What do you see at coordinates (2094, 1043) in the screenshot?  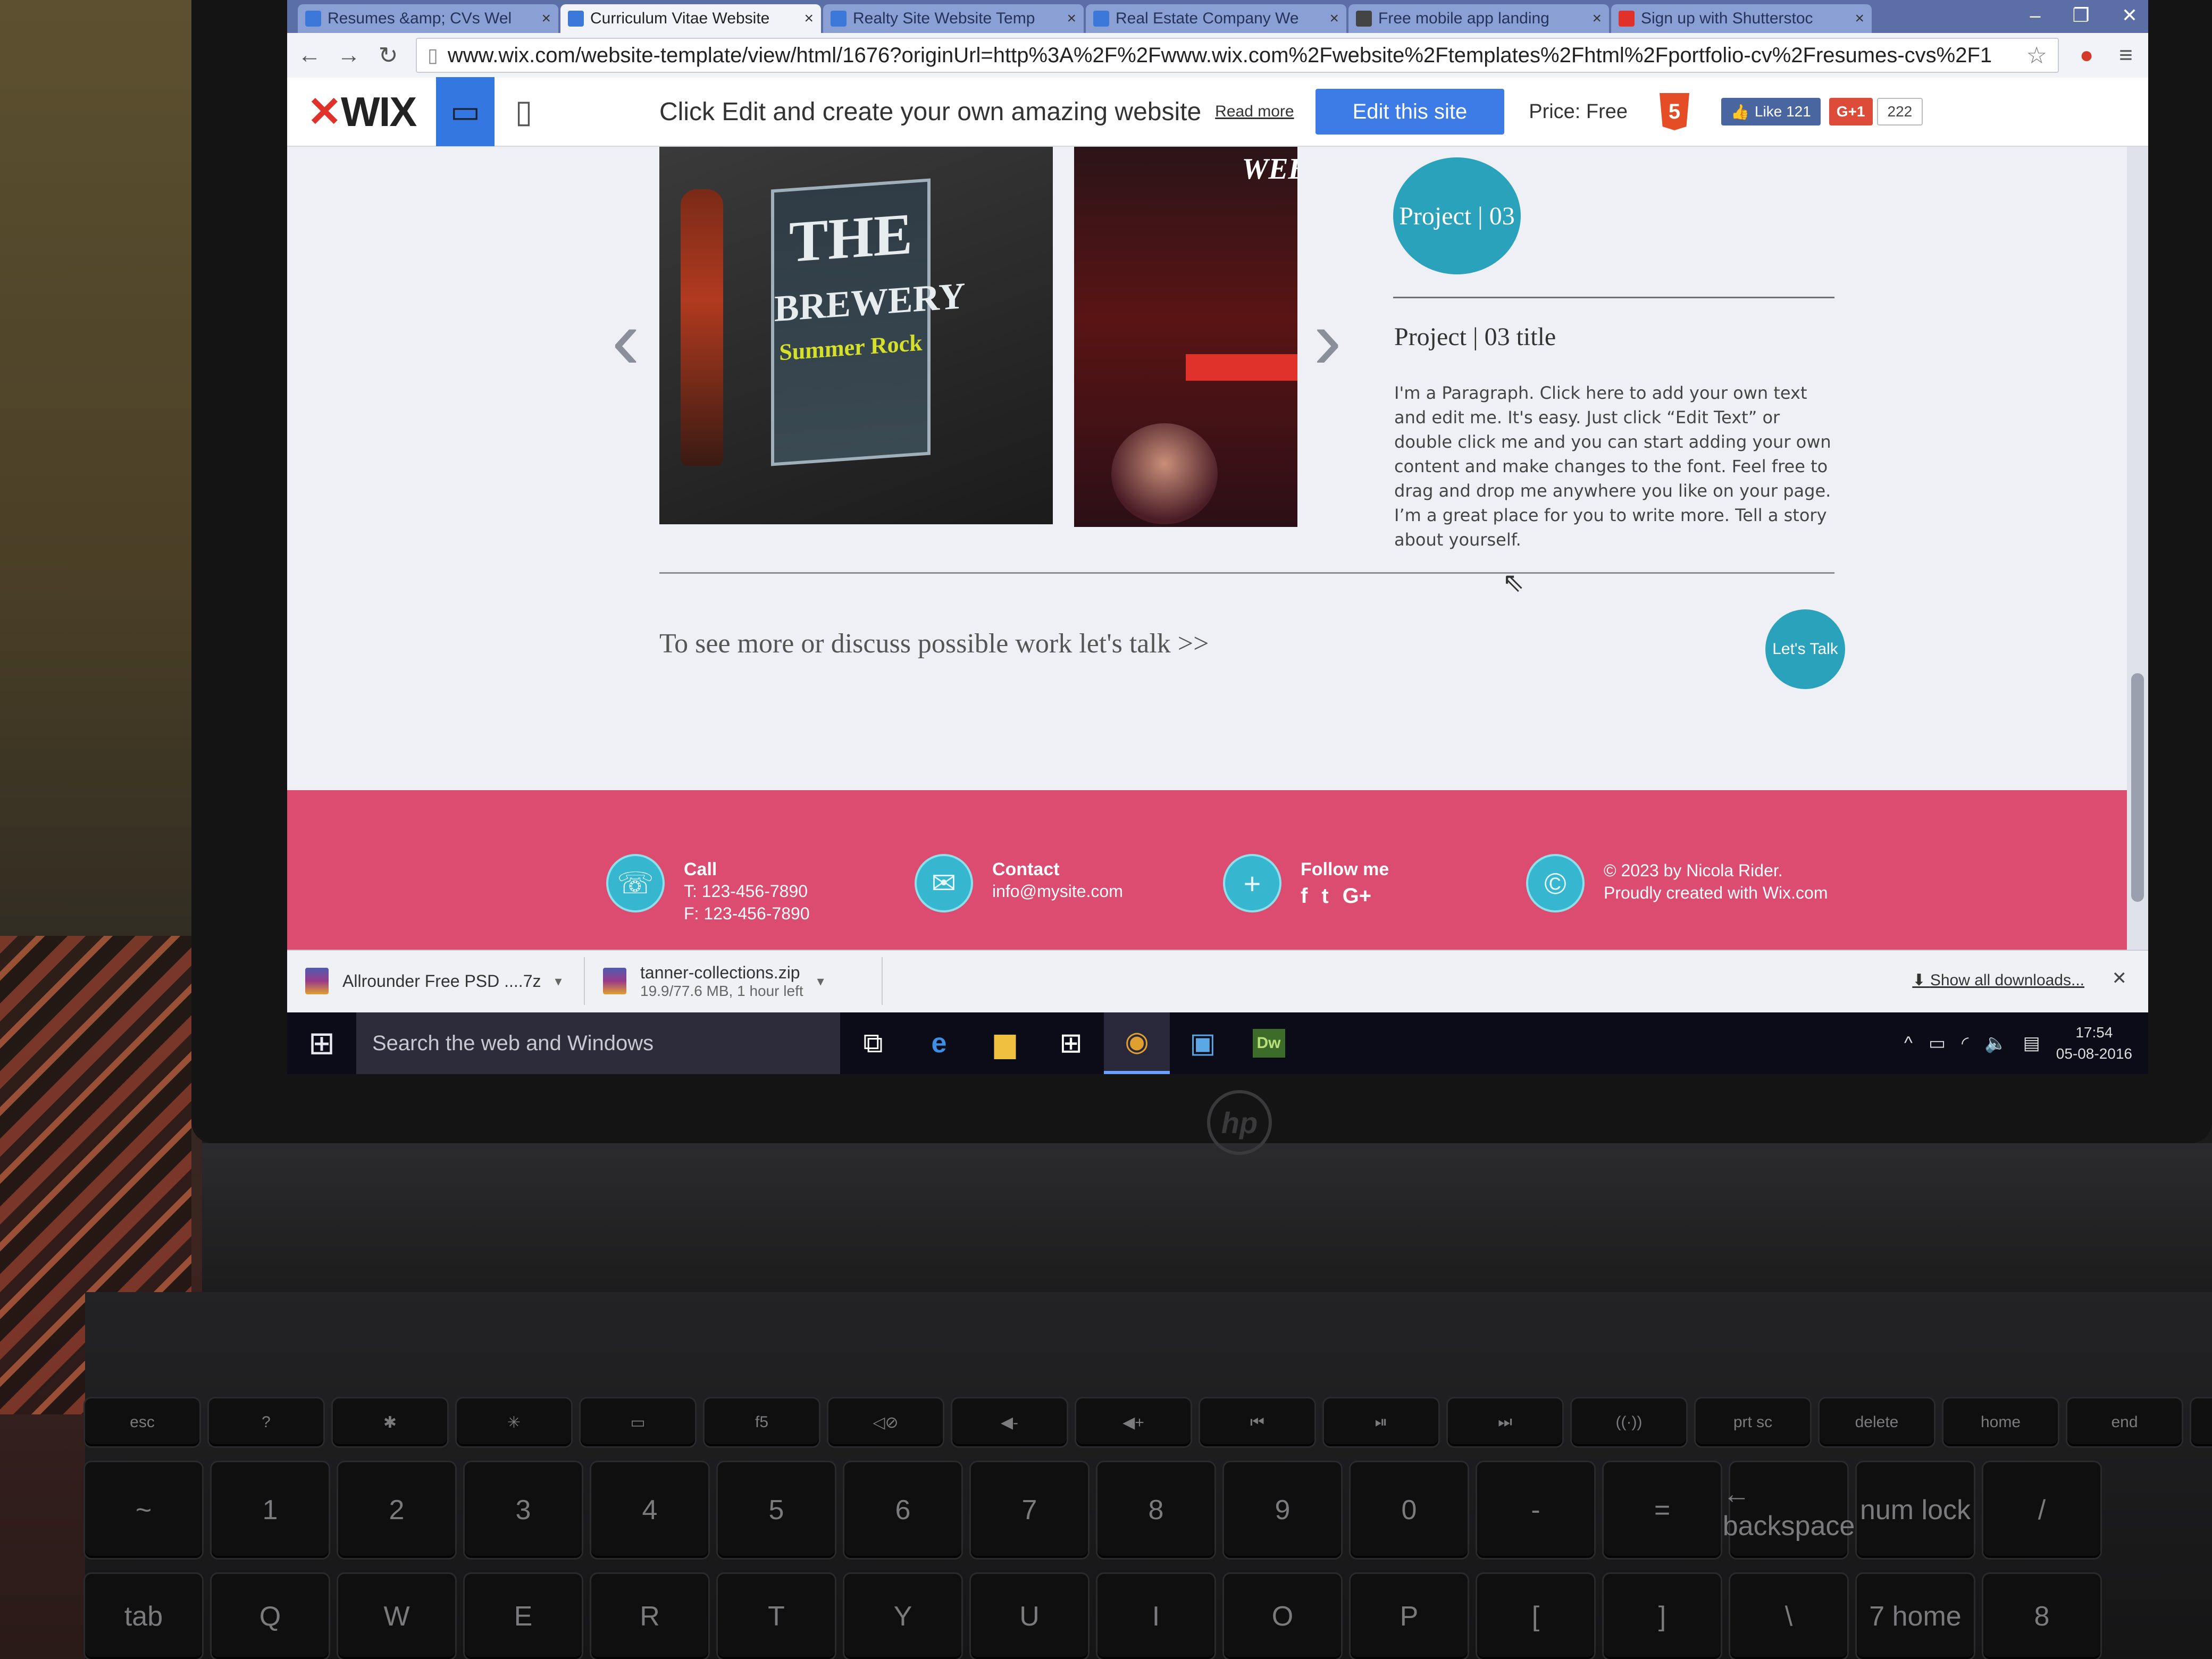 I see `taskbar-clock: 17:54 05-08-2016` at bounding box center [2094, 1043].